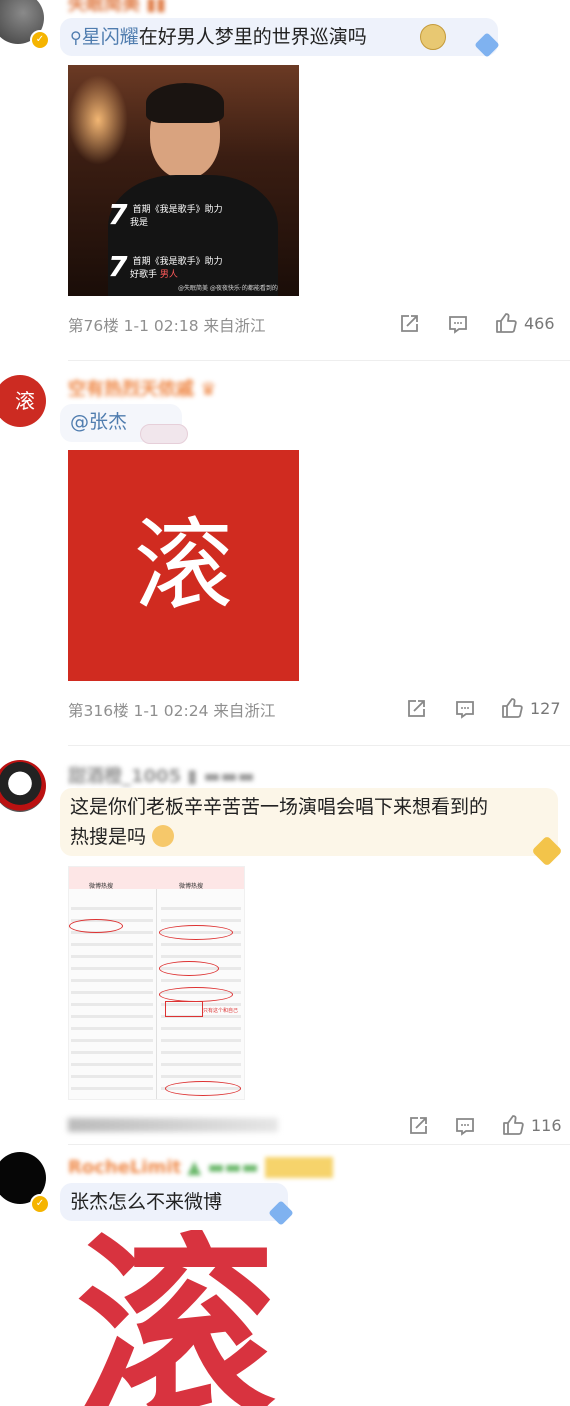 This screenshot has height=1406, width=570. Describe the element at coordinates (117, 8) in the screenshot. I see `username: 失眠简美 ▮▮` at that location.